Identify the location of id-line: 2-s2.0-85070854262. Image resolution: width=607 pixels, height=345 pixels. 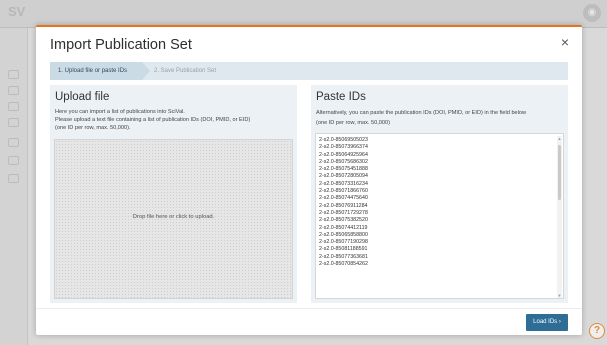
(343, 264).